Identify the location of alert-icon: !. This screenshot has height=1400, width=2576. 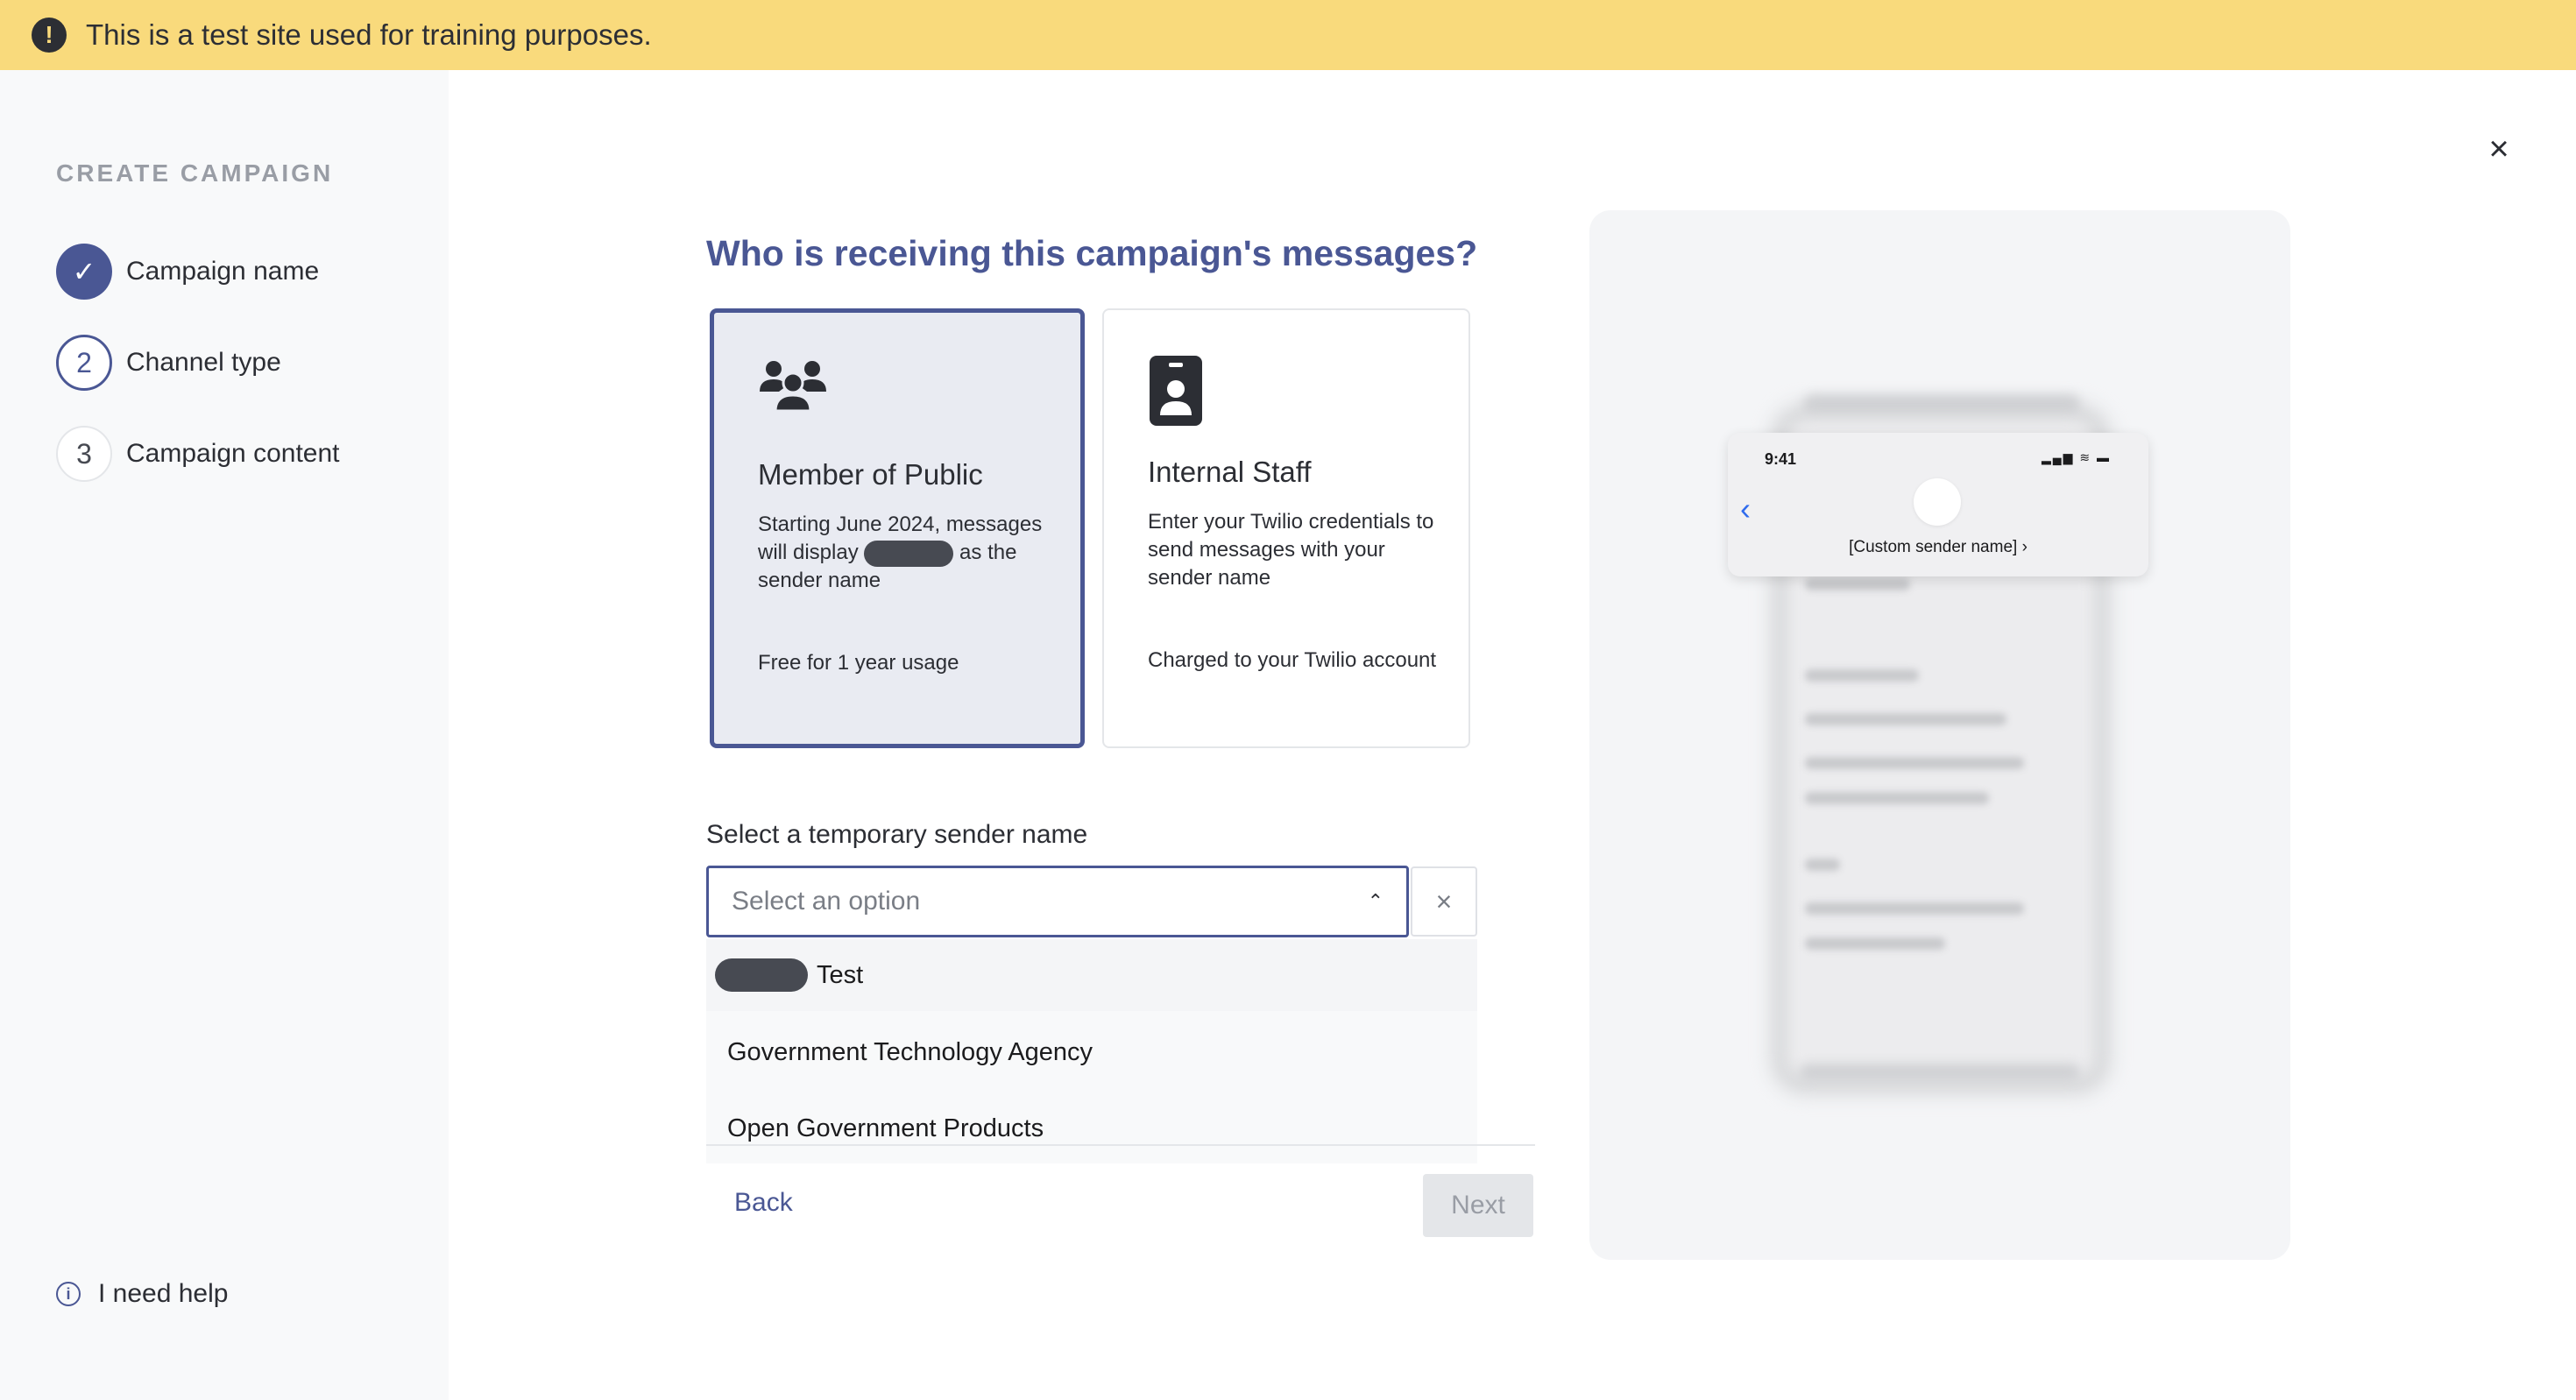
(49, 35).